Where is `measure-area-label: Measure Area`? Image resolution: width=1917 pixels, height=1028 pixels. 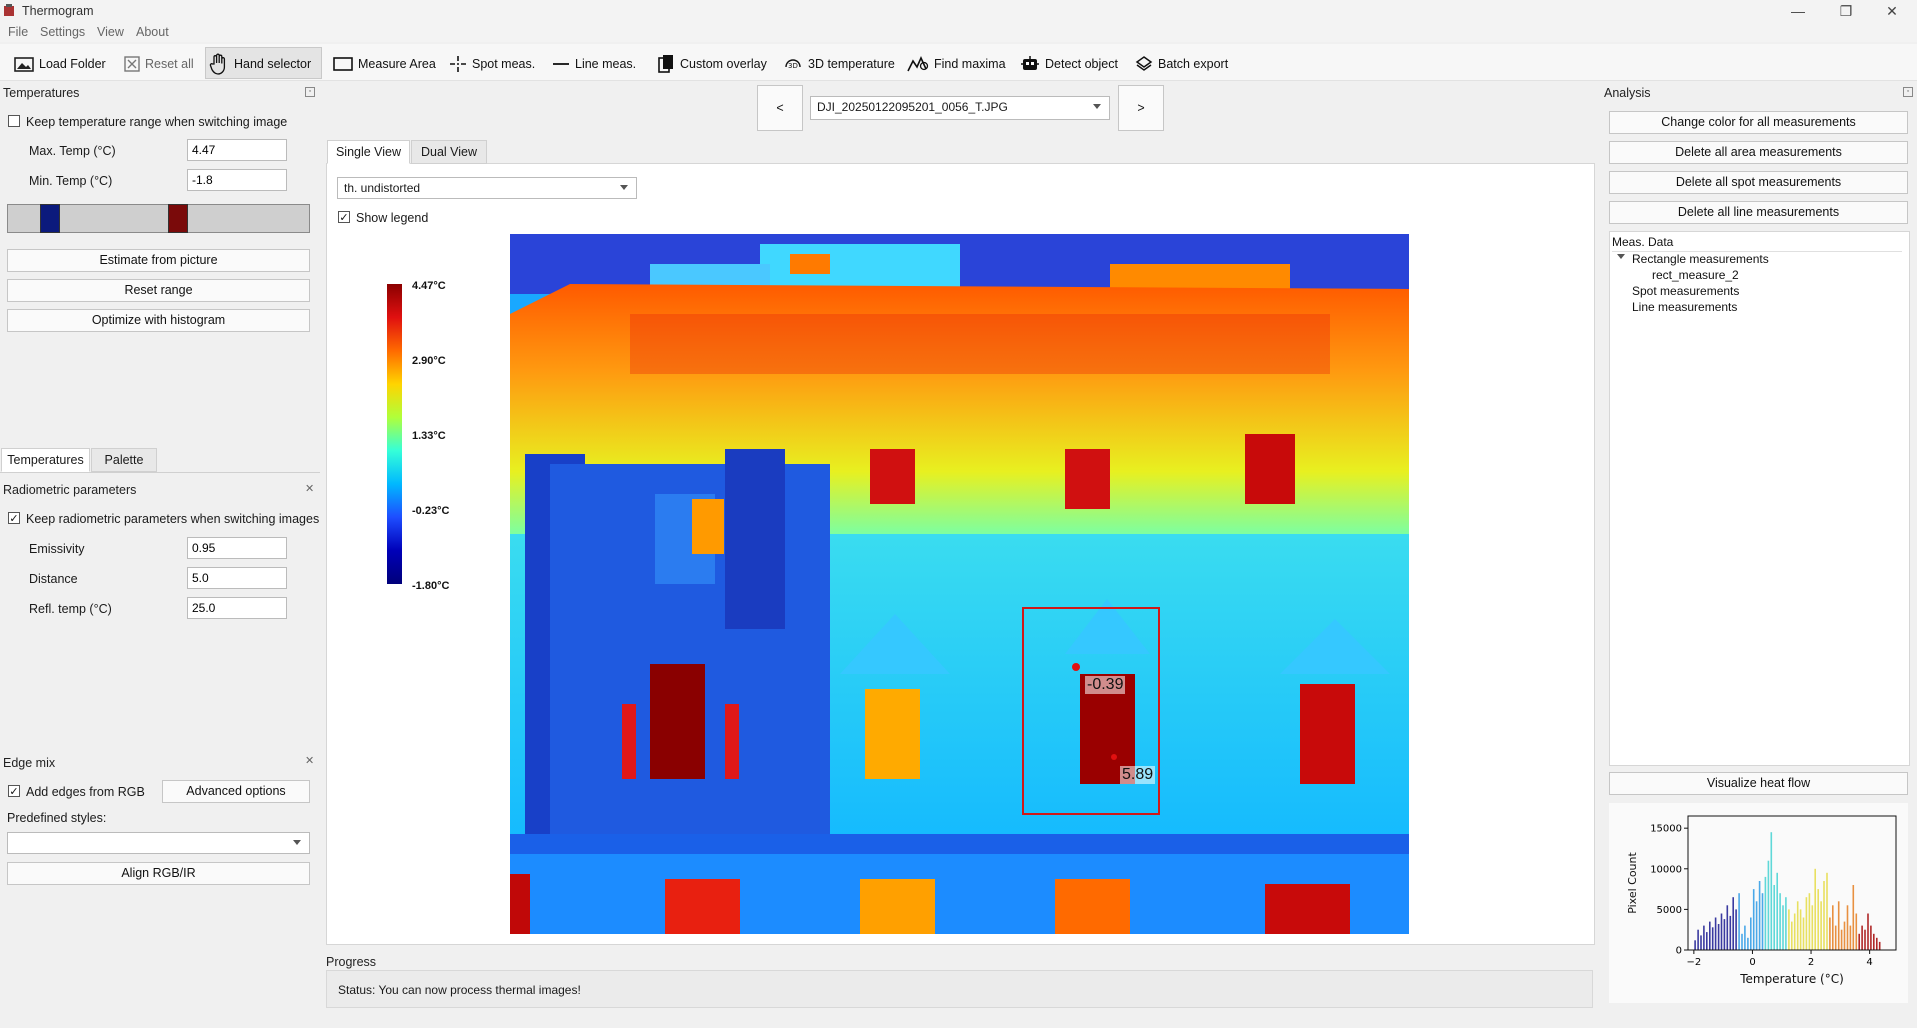 measure-area-label: Measure Area is located at coordinates (397, 64).